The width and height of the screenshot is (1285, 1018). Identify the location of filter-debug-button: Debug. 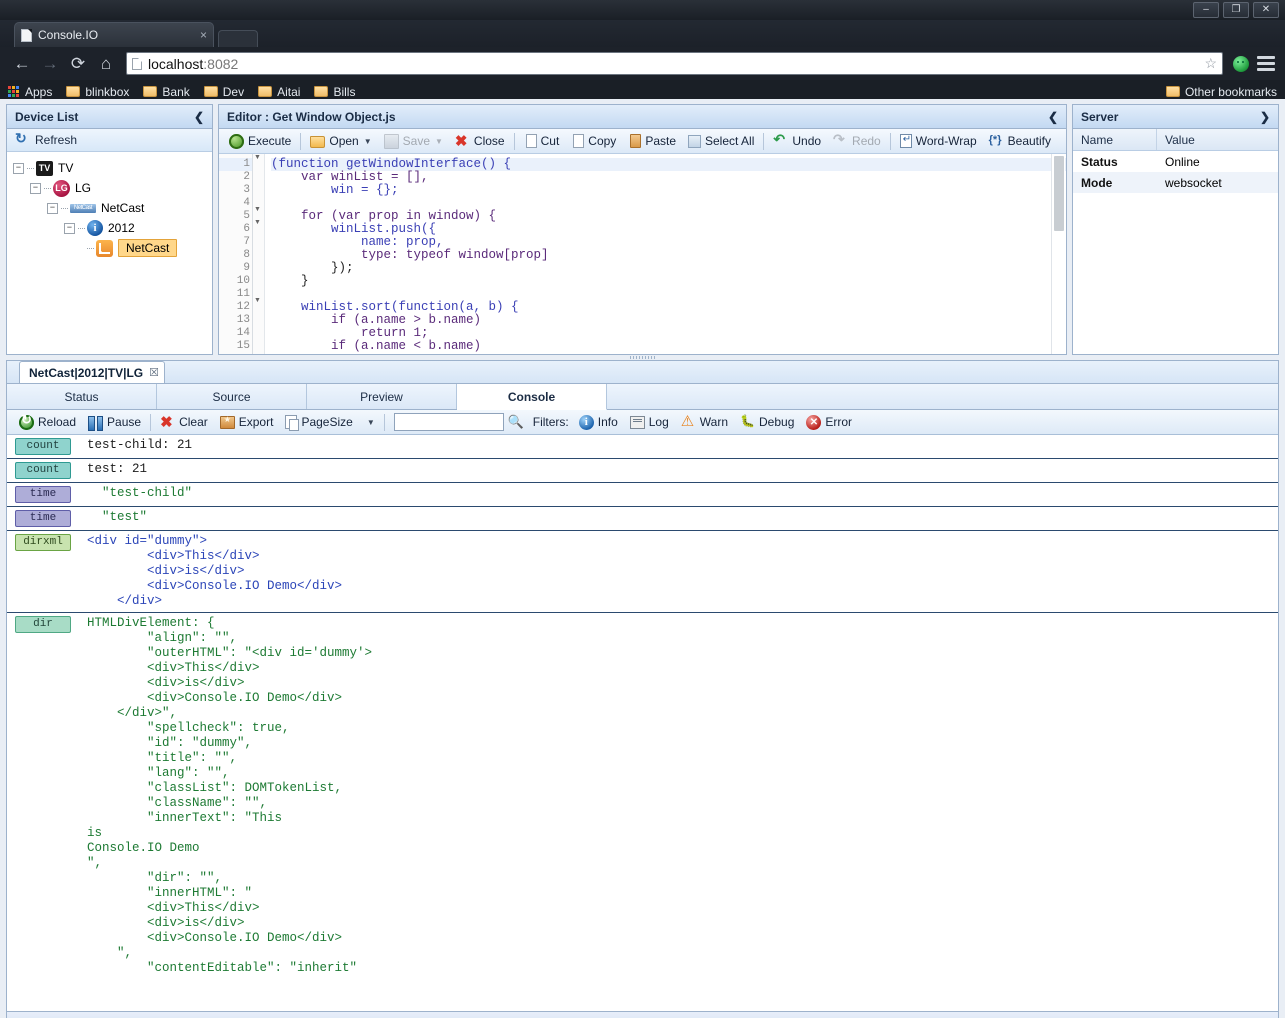
(767, 422).